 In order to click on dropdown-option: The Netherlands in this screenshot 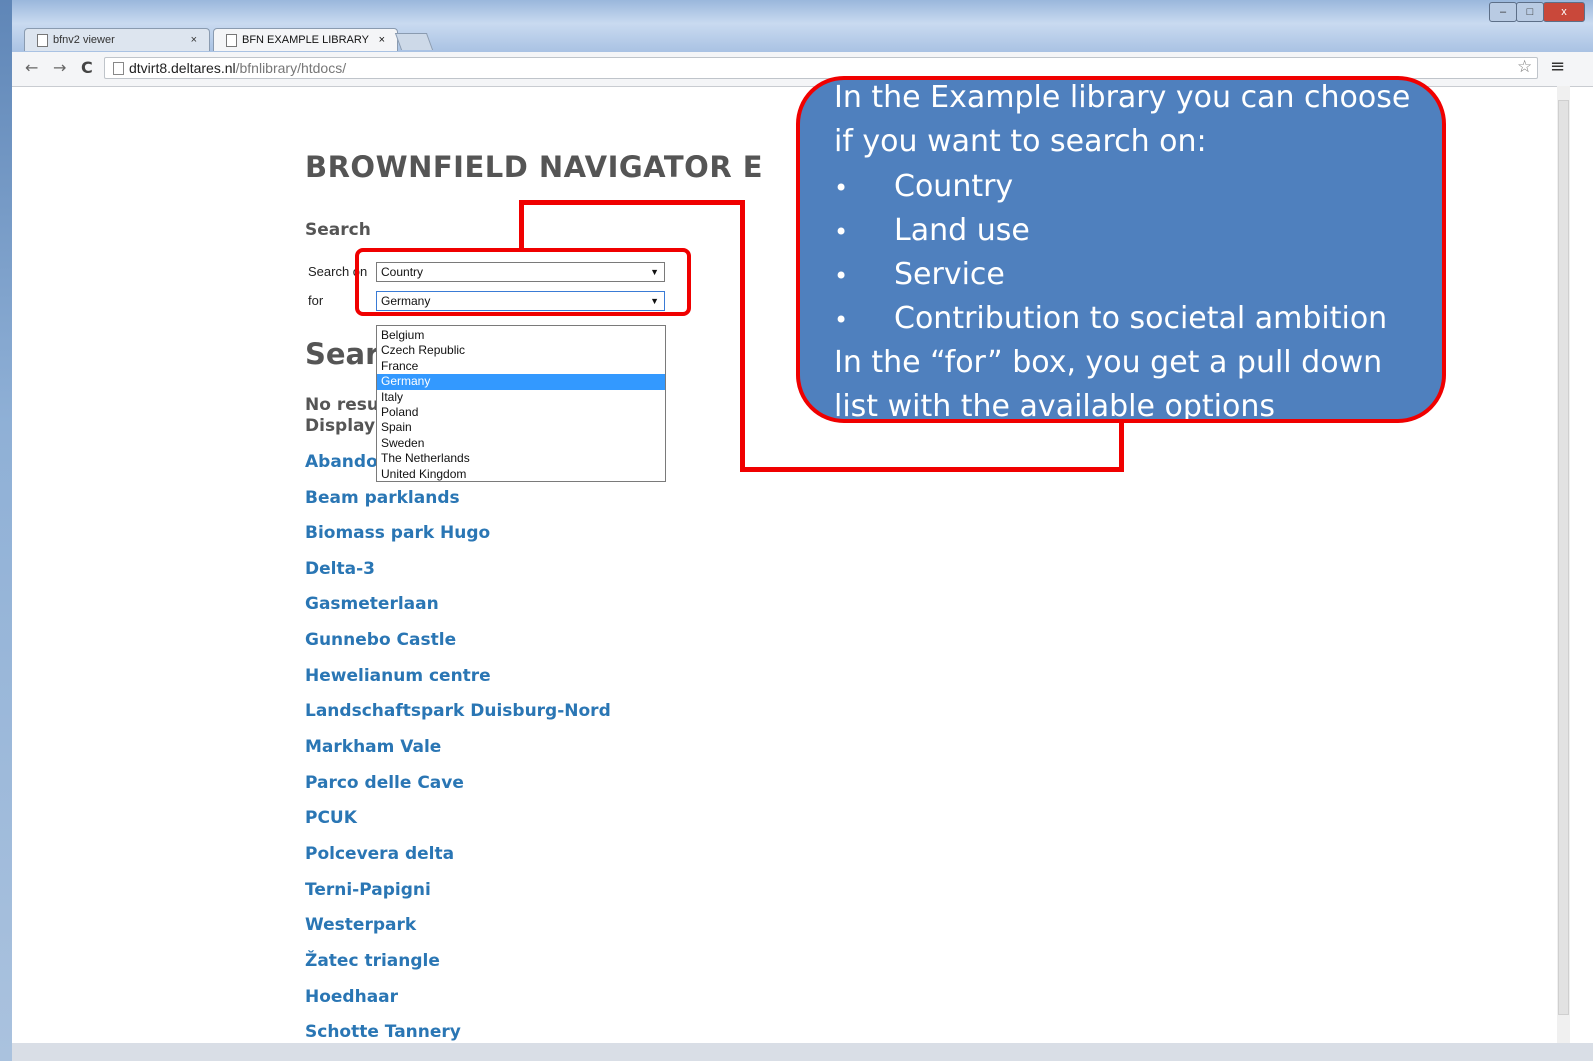, I will do `click(521, 458)`.